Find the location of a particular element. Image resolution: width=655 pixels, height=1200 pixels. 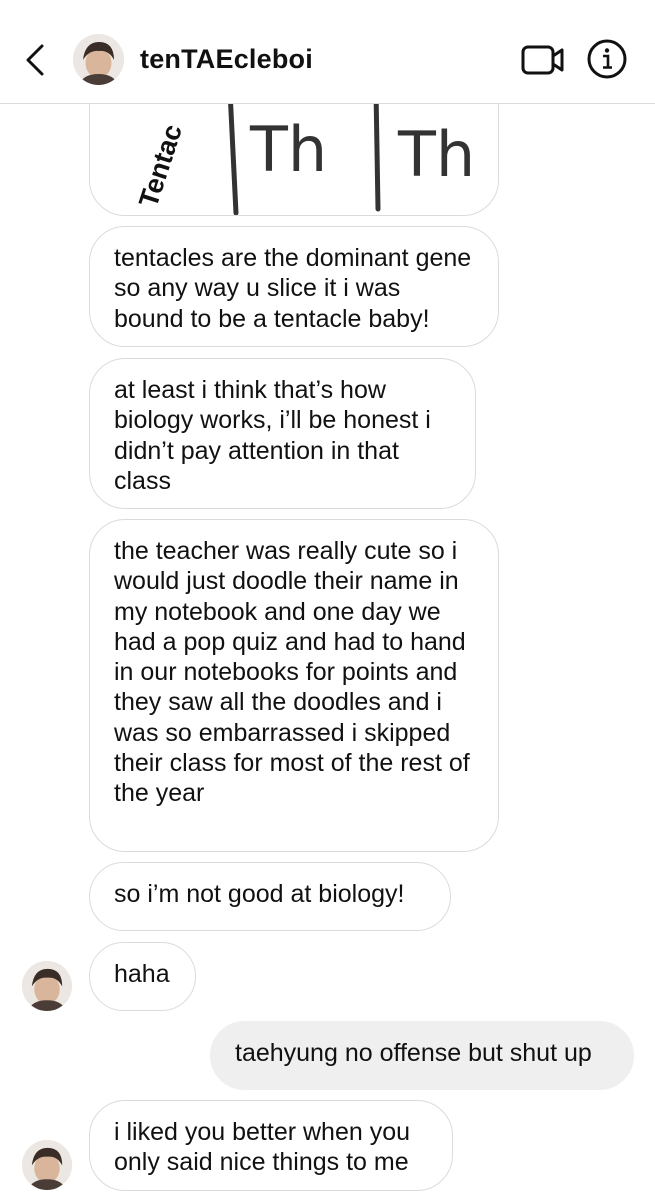

chat-header: tenTAEcleboi is located at coordinates (327, 52).